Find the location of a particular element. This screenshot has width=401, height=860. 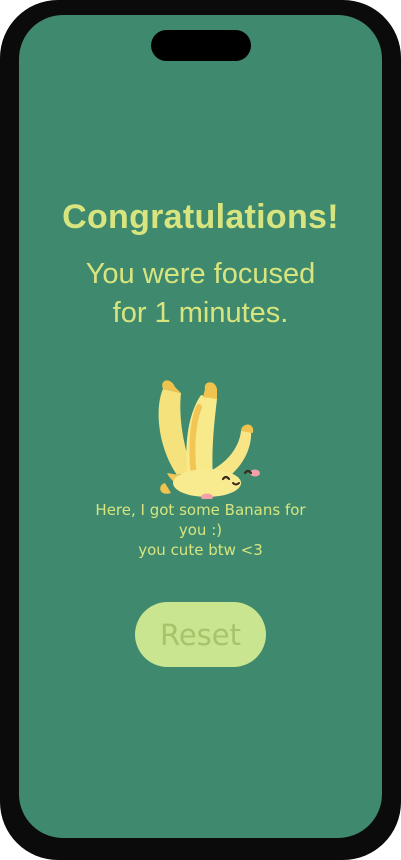

banana-bunch-icon is located at coordinates (209, 439).